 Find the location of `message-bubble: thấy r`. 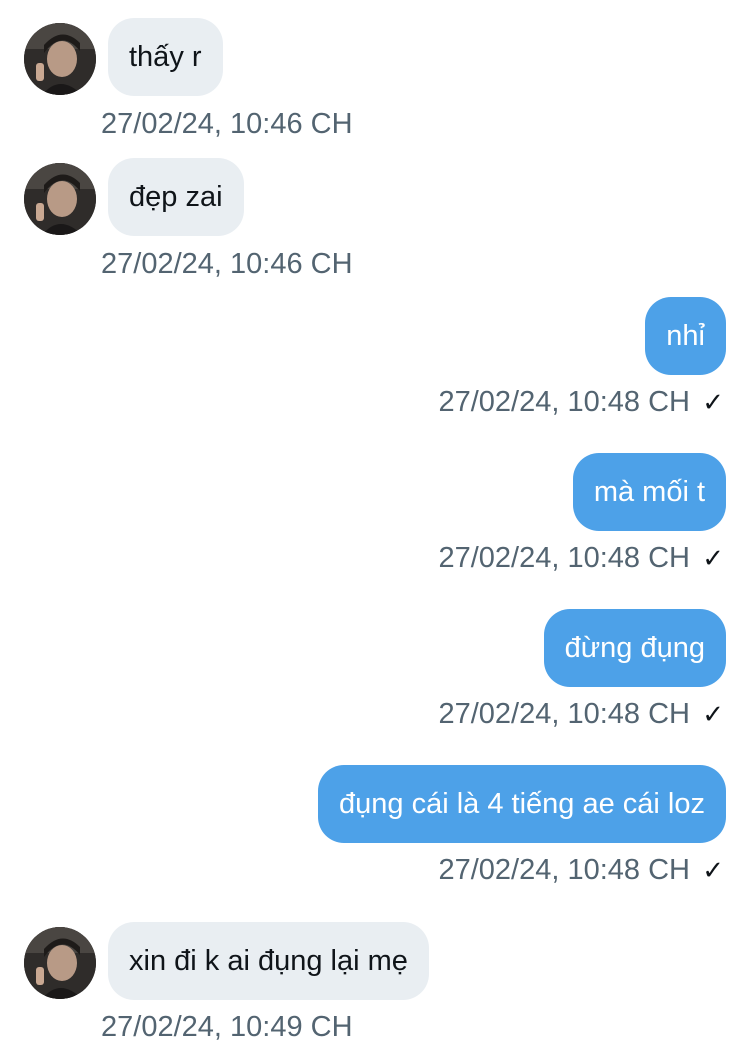

message-bubble: thấy r is located at coordinates (165, 57).